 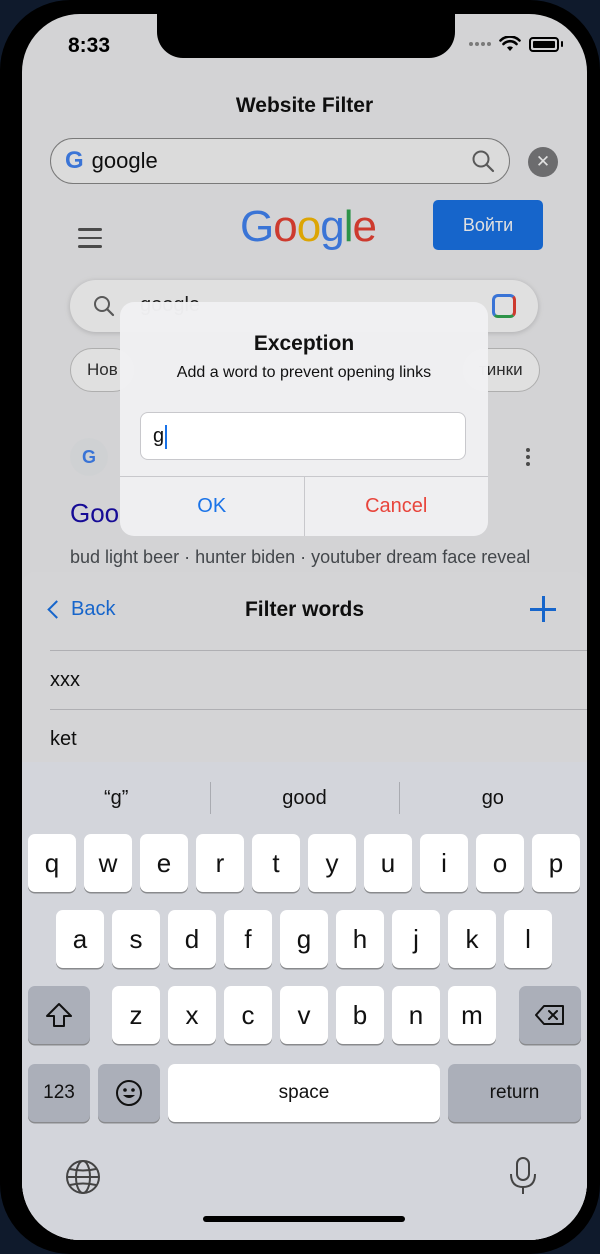 What do you see at coordinates (444, 863) in the screenshot?
I see `key-i: i` at bounding box center [444, 863].